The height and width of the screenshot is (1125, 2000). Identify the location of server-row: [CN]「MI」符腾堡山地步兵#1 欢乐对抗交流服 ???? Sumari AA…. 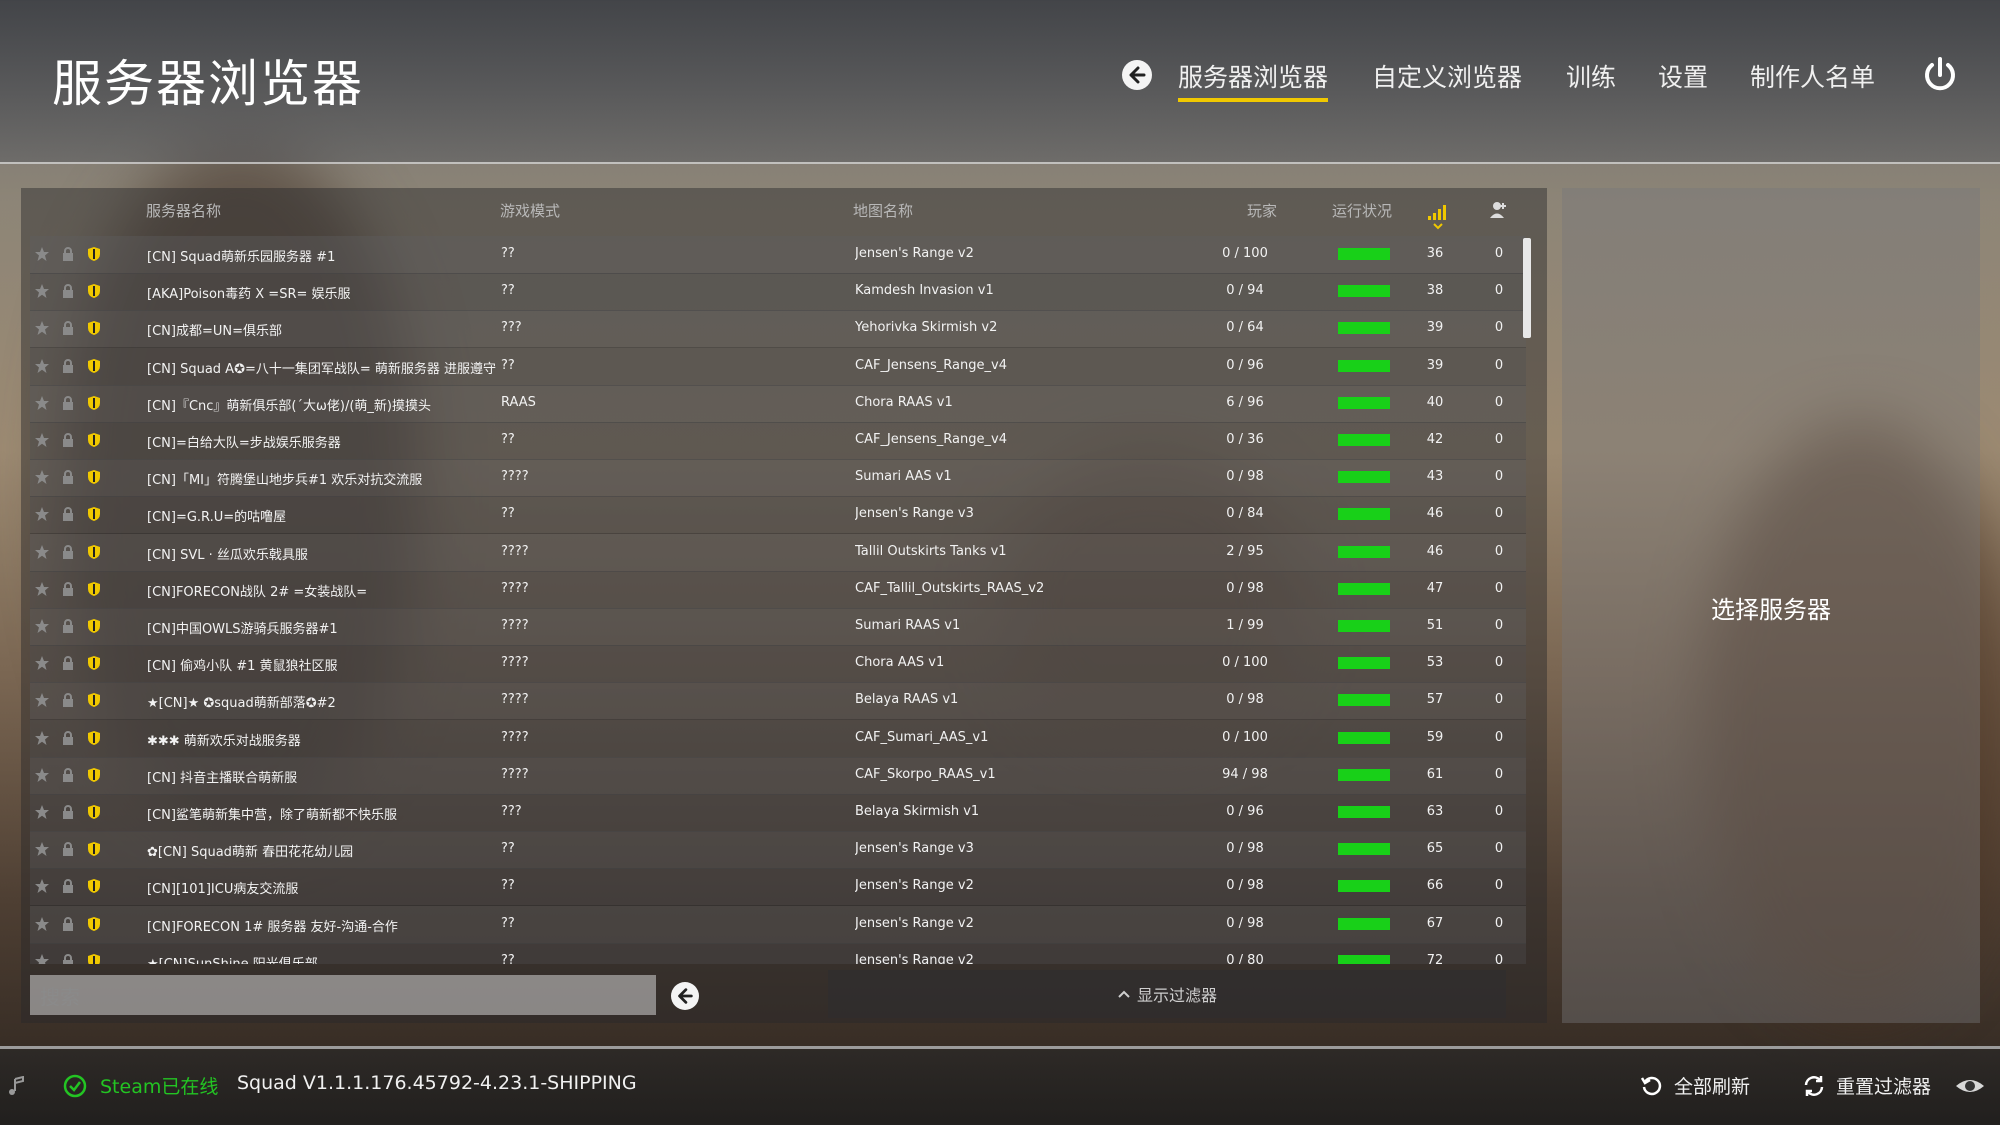
(778, 478).